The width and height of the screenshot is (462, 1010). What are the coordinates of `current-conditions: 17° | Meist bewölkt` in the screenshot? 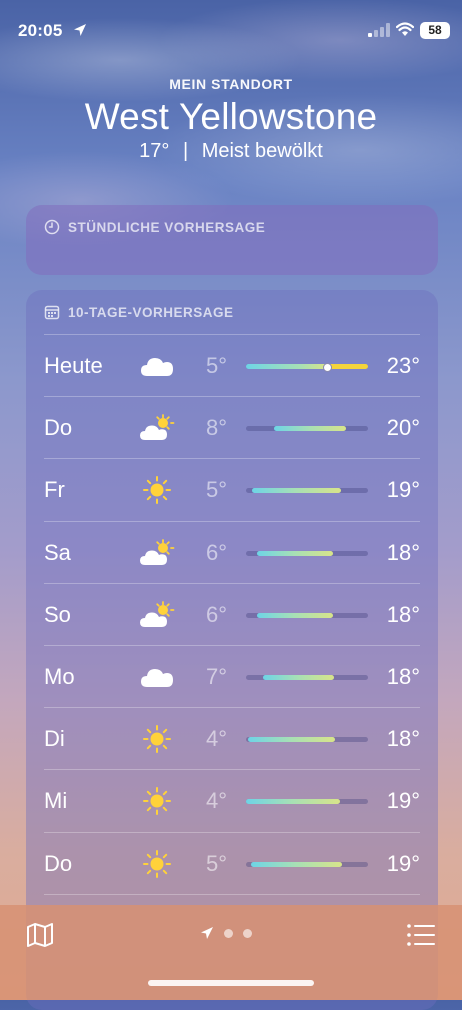 It's located at (231, 151).